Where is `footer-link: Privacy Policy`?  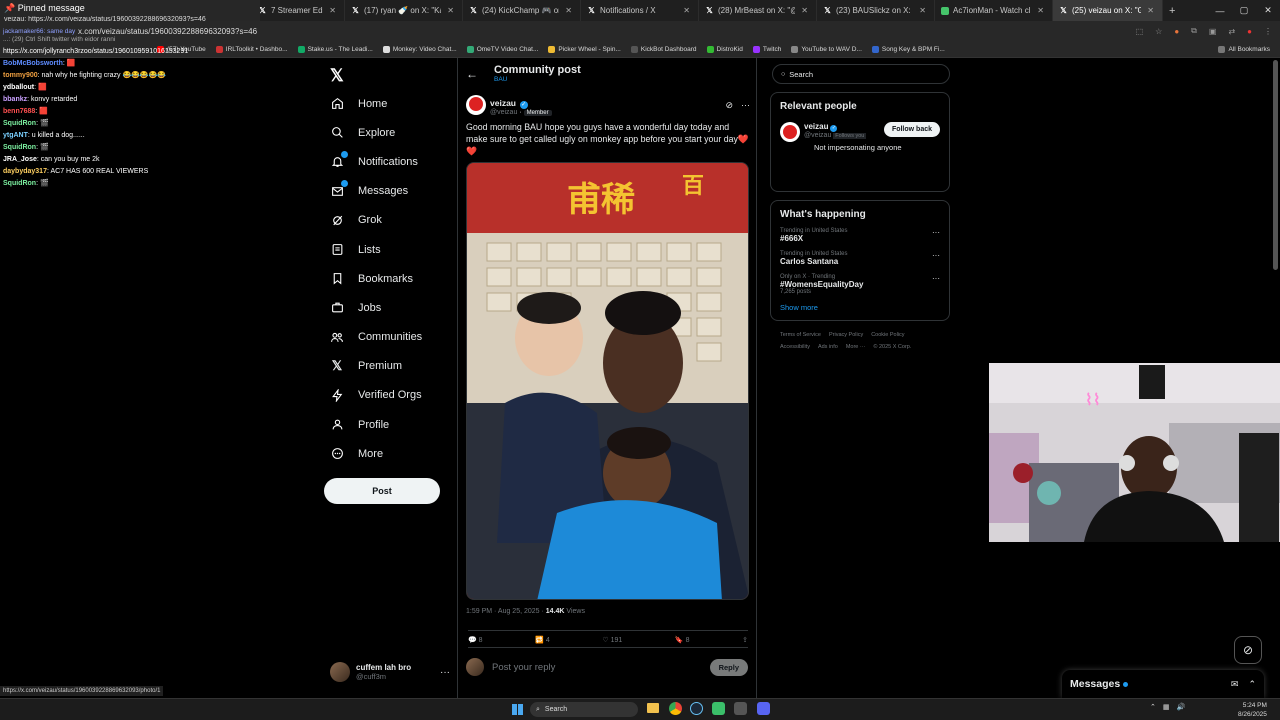
footer-link: Privacy Policy is located at coordinates (846, 335).